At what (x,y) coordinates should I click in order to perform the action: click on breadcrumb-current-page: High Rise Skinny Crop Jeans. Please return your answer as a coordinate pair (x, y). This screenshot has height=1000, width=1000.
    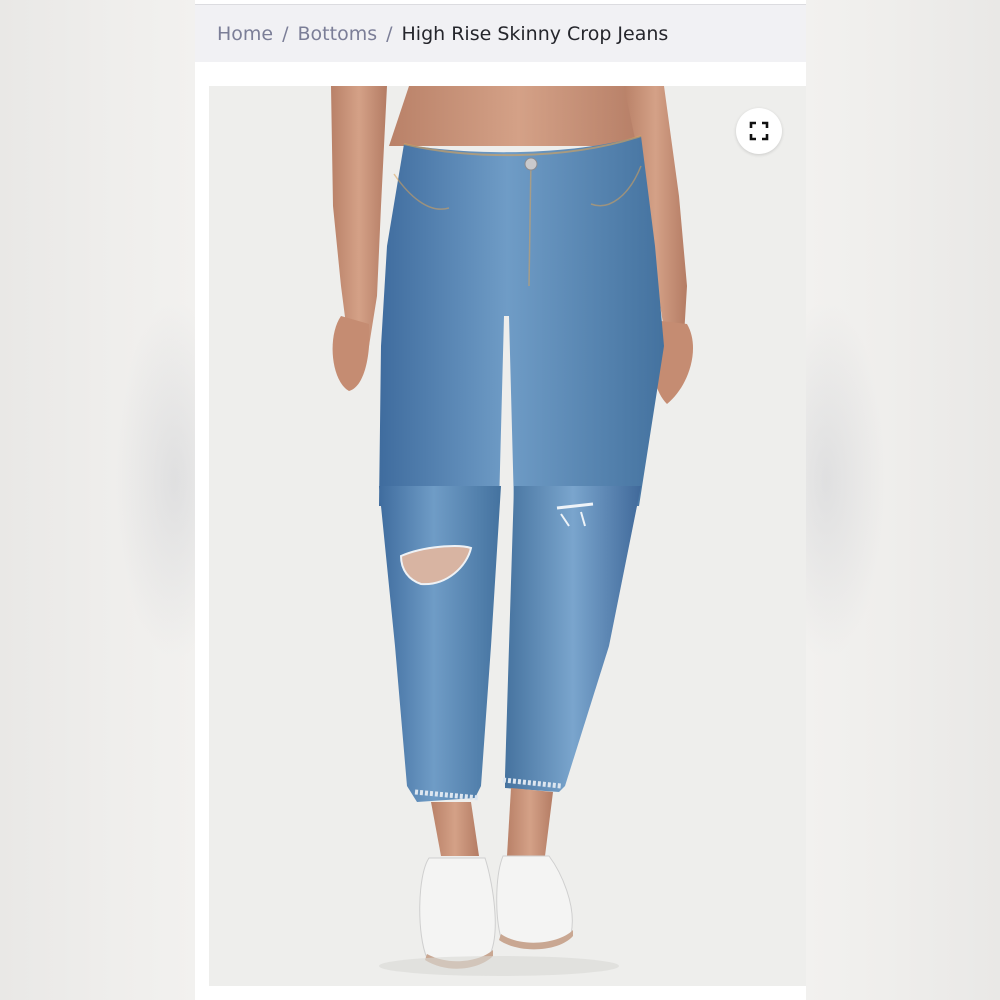
    Looking at the image, I should click on (535, 33).